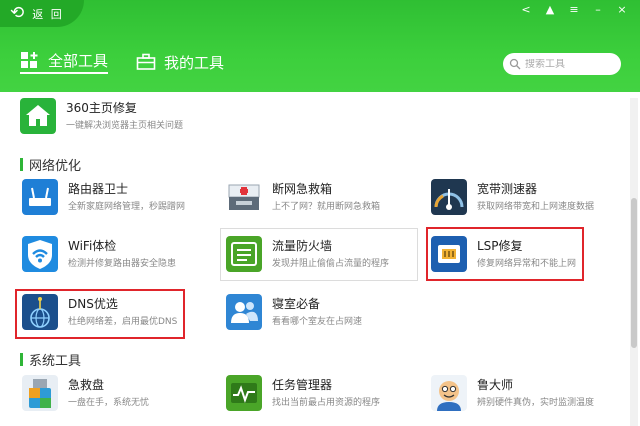  Describe the element at coordinates (326, 402) in the screenshot. I see `tool-desc: 找出当前最占用资源的程序` at that location.